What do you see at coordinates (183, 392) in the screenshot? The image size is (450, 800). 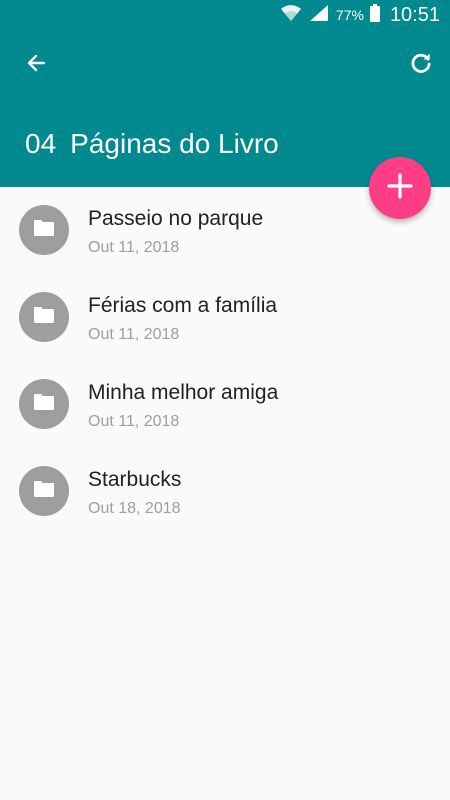 I see `item-title: Minha melhor amiga` at bounding box center [183, 392].